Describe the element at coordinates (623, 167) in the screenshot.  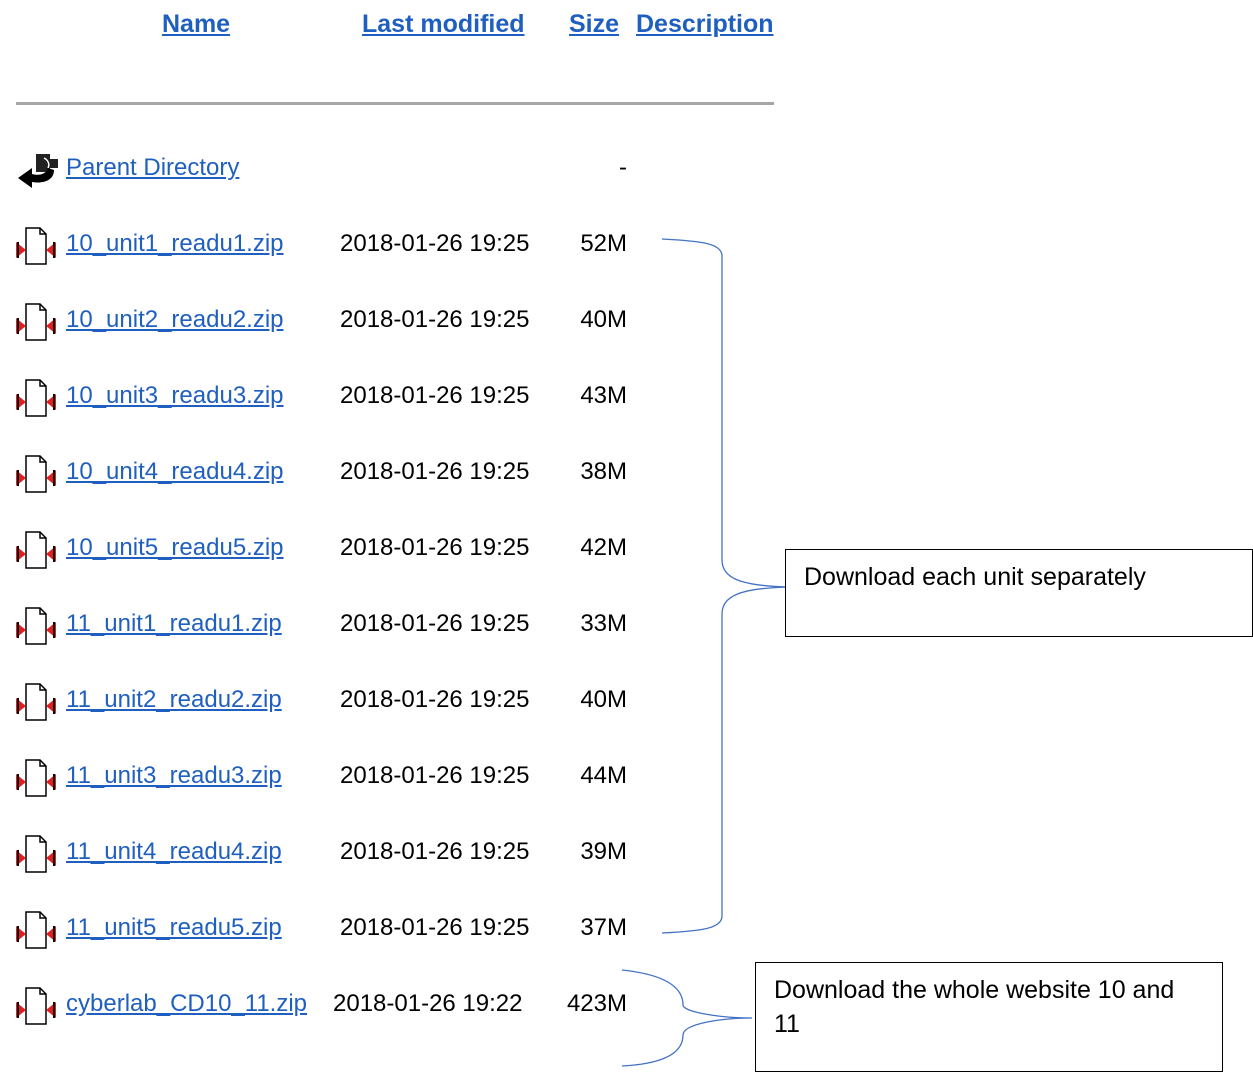
I see `parent-size: -` at that location.